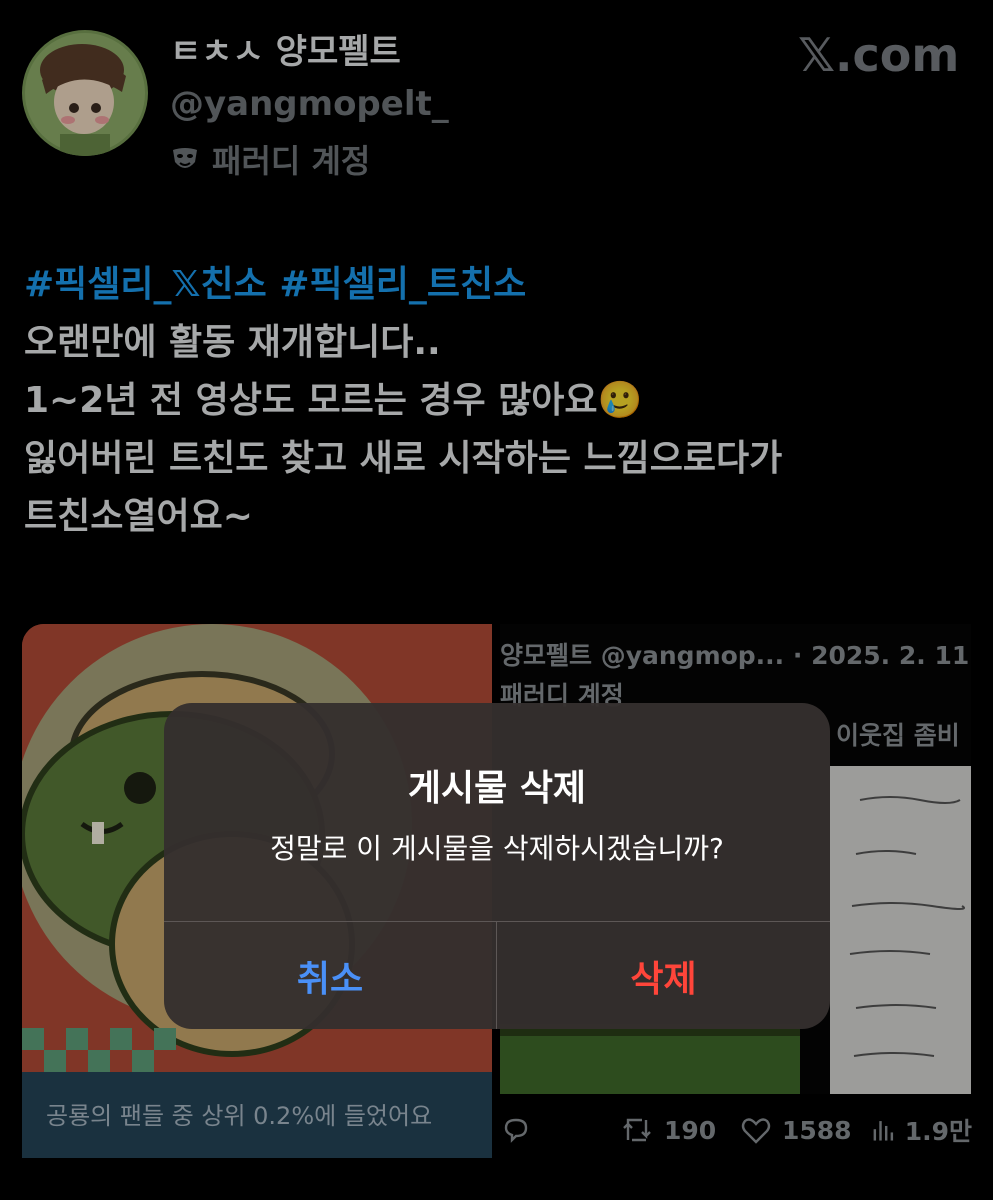  What do you see at coordinates (497, 848) in the screenshot?
I see `alert-message: 정말로 이 게시물을 삭제하시겠습니까?` at bounding box center [497, 848].